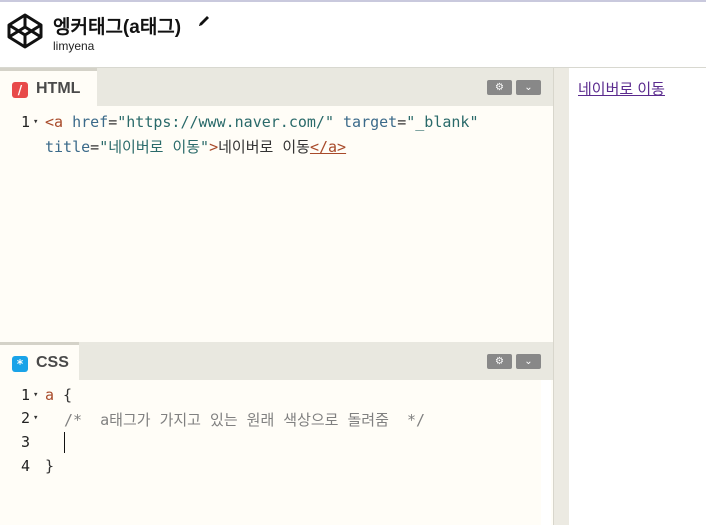  What do you see at coordinates (25, 466) in the screenshot?
I see `line-number: 4` at bounding box center [25, 466].